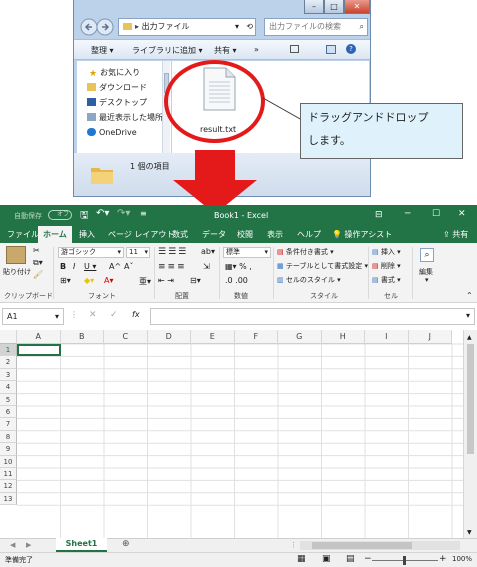  I want to click on tab-data: データ, so click(214, 234).